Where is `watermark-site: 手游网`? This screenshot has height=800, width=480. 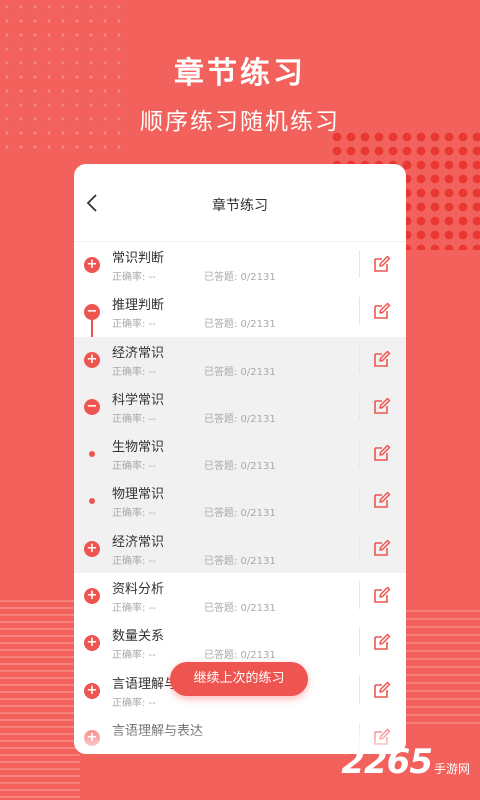 watermark-site: 手游网 is located at coordinates (451, 769).